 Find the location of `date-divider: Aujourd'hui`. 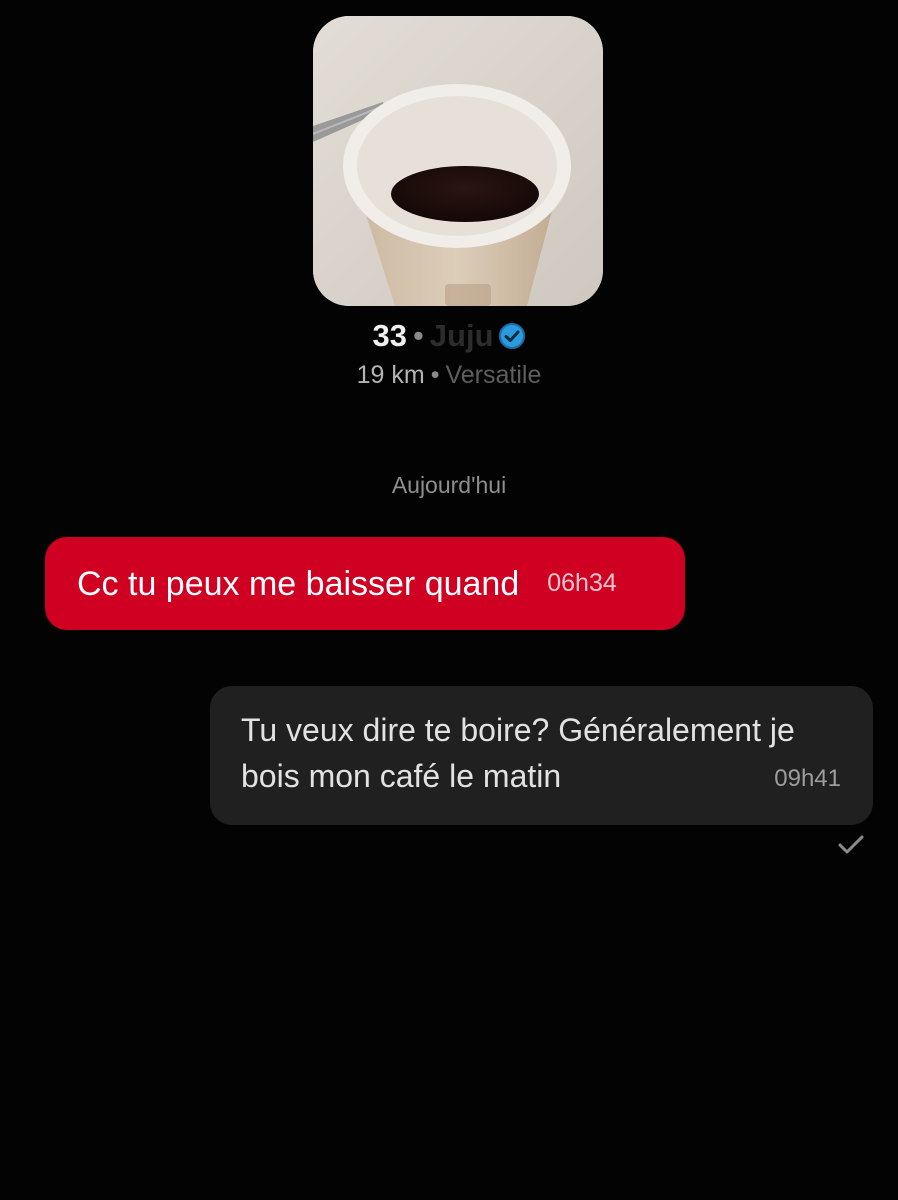

date-divider: Aujourd'hui is located at coordinates (449, 485).